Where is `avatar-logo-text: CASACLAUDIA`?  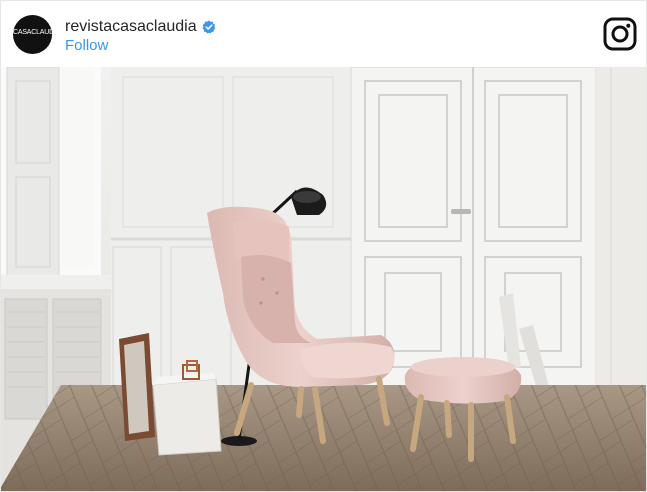 avatar-logo-text: CASACLAUDIA is located at coordinates (32, 32).